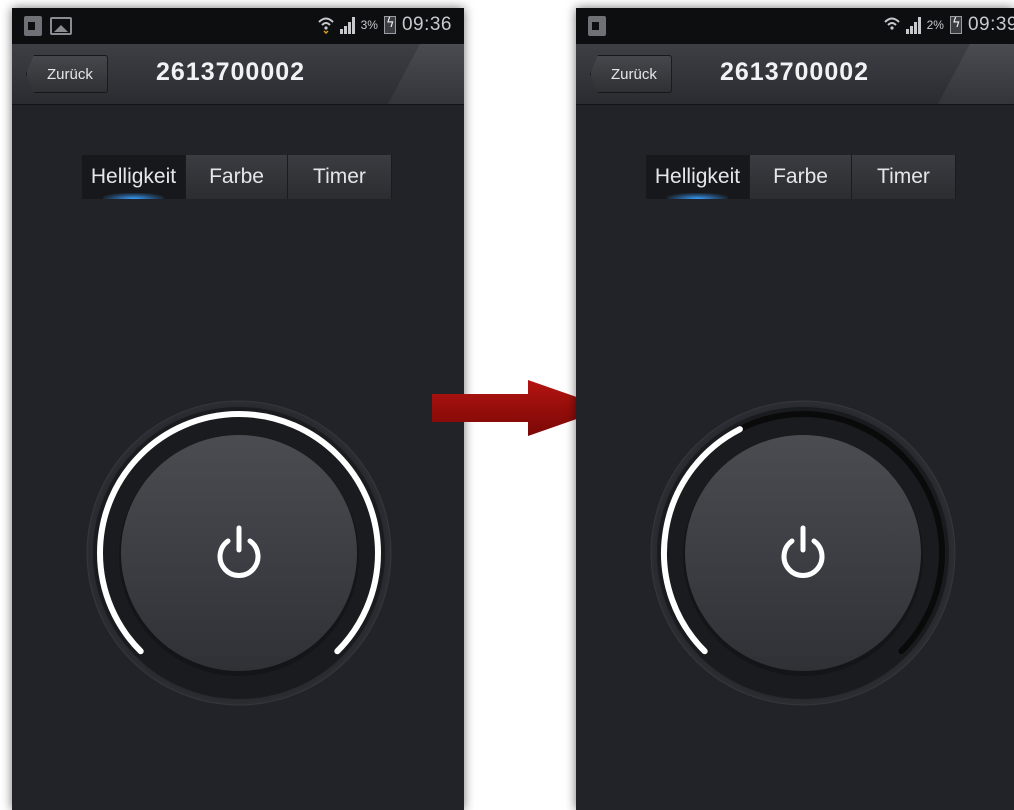  What do you see at coordinates (426, 24) in the screenshot?
I see `clock: 09:36` at bounding box center [426, 24].